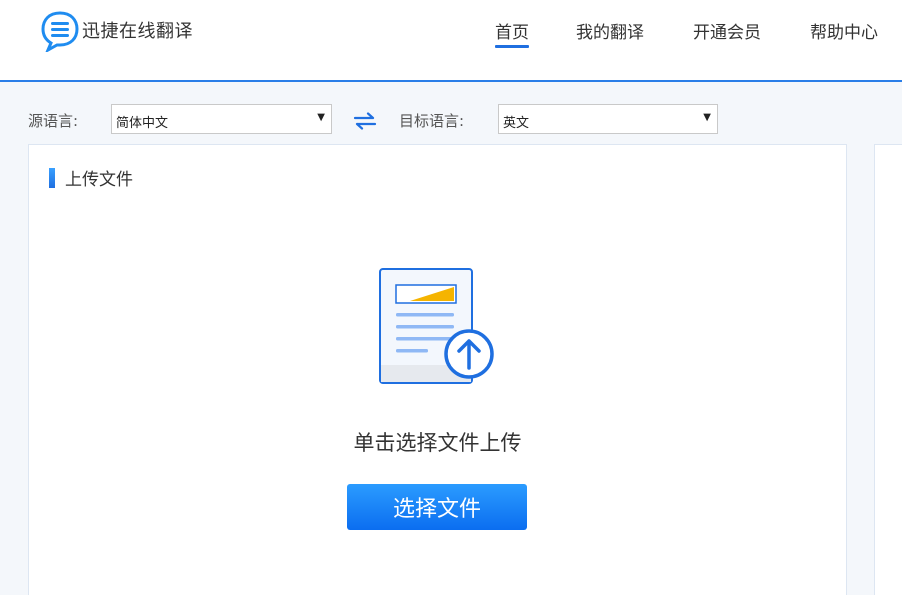 This screenshot has width=902, height=595. I want to click on source-language-select: 简体中文 ▼, so click(221, 119).